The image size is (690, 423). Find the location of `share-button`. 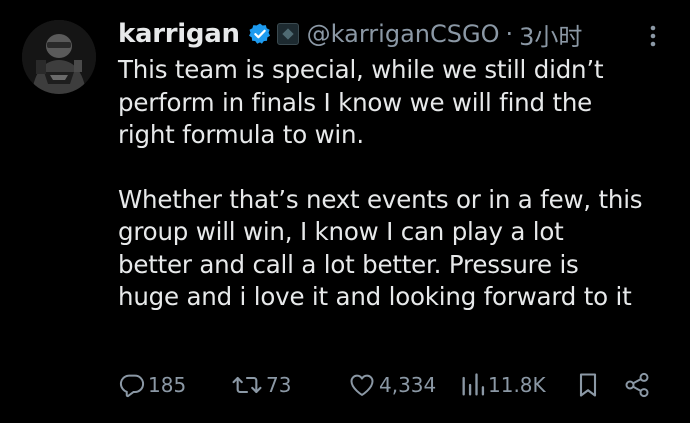

share-button is located at coordinates (637, 385).